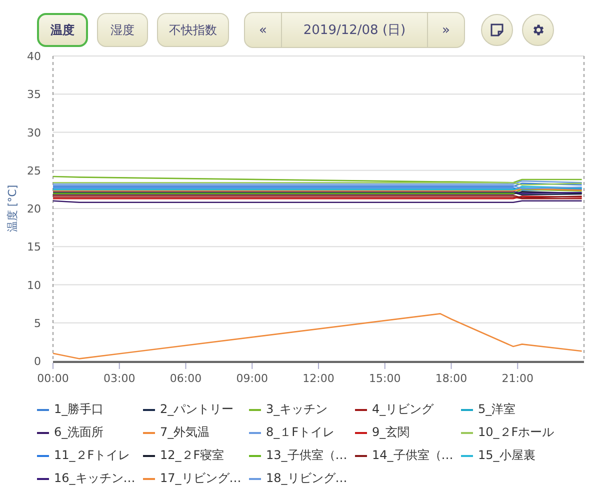 This screenshot has width=600, height=489. What do you see at coordinates (34, 95) in the screenshot?
I see `y-axis-label: 35` at bounding box center [34, 95].